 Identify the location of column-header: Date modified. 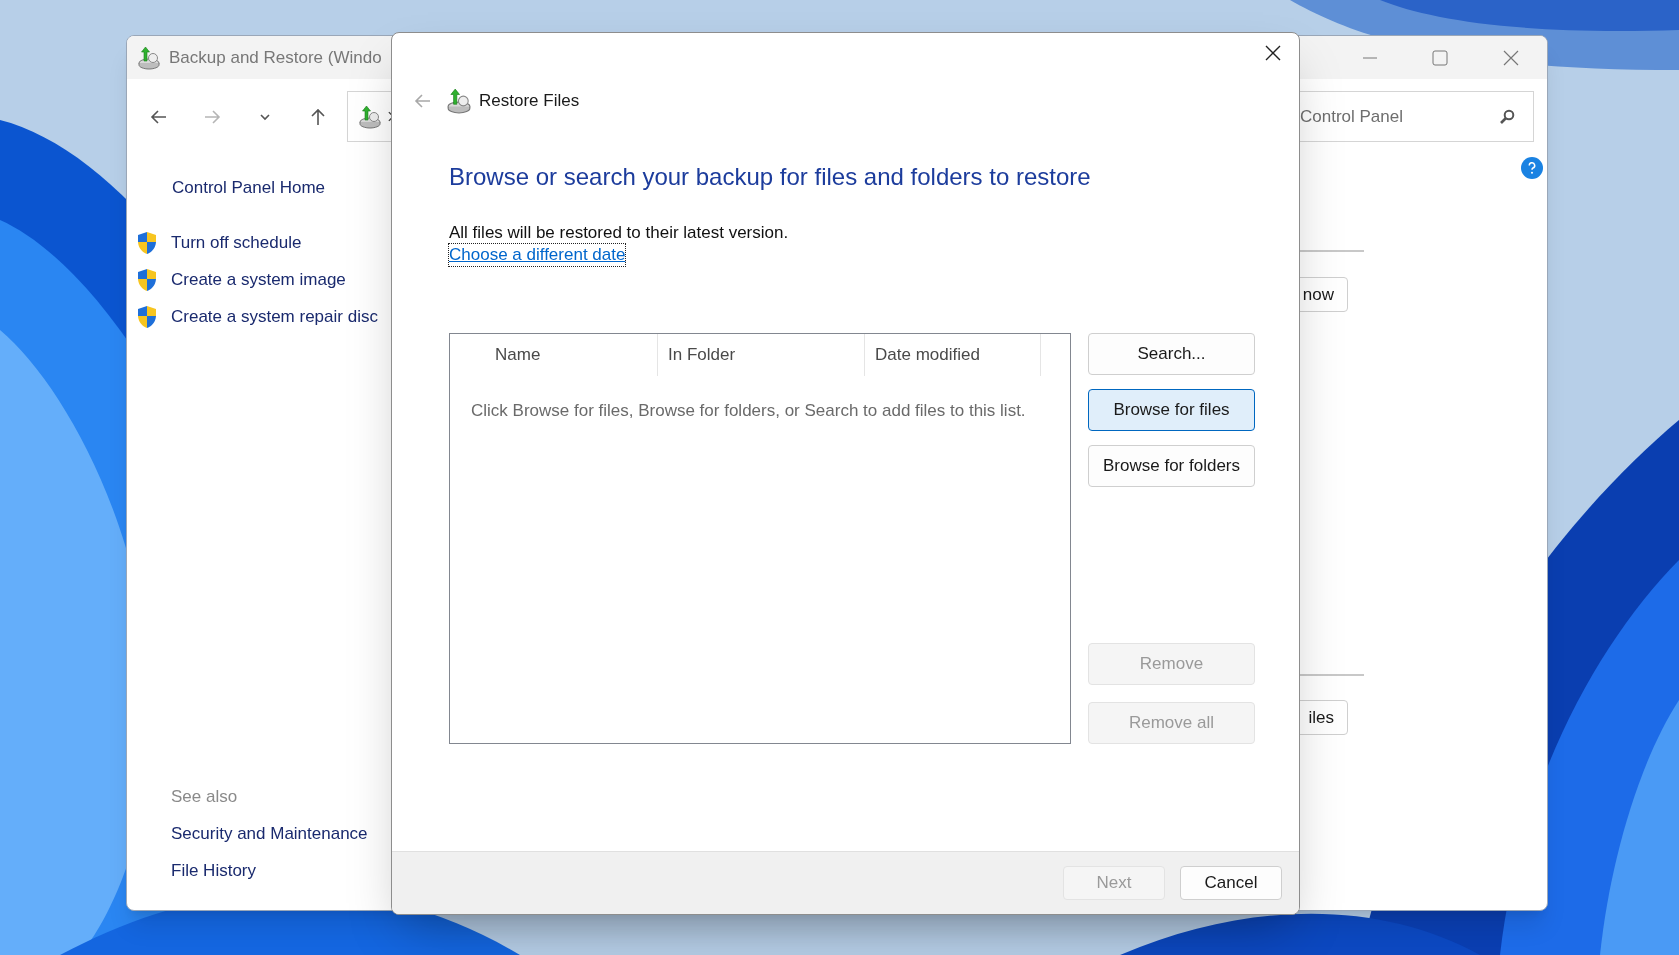
(952, 355).